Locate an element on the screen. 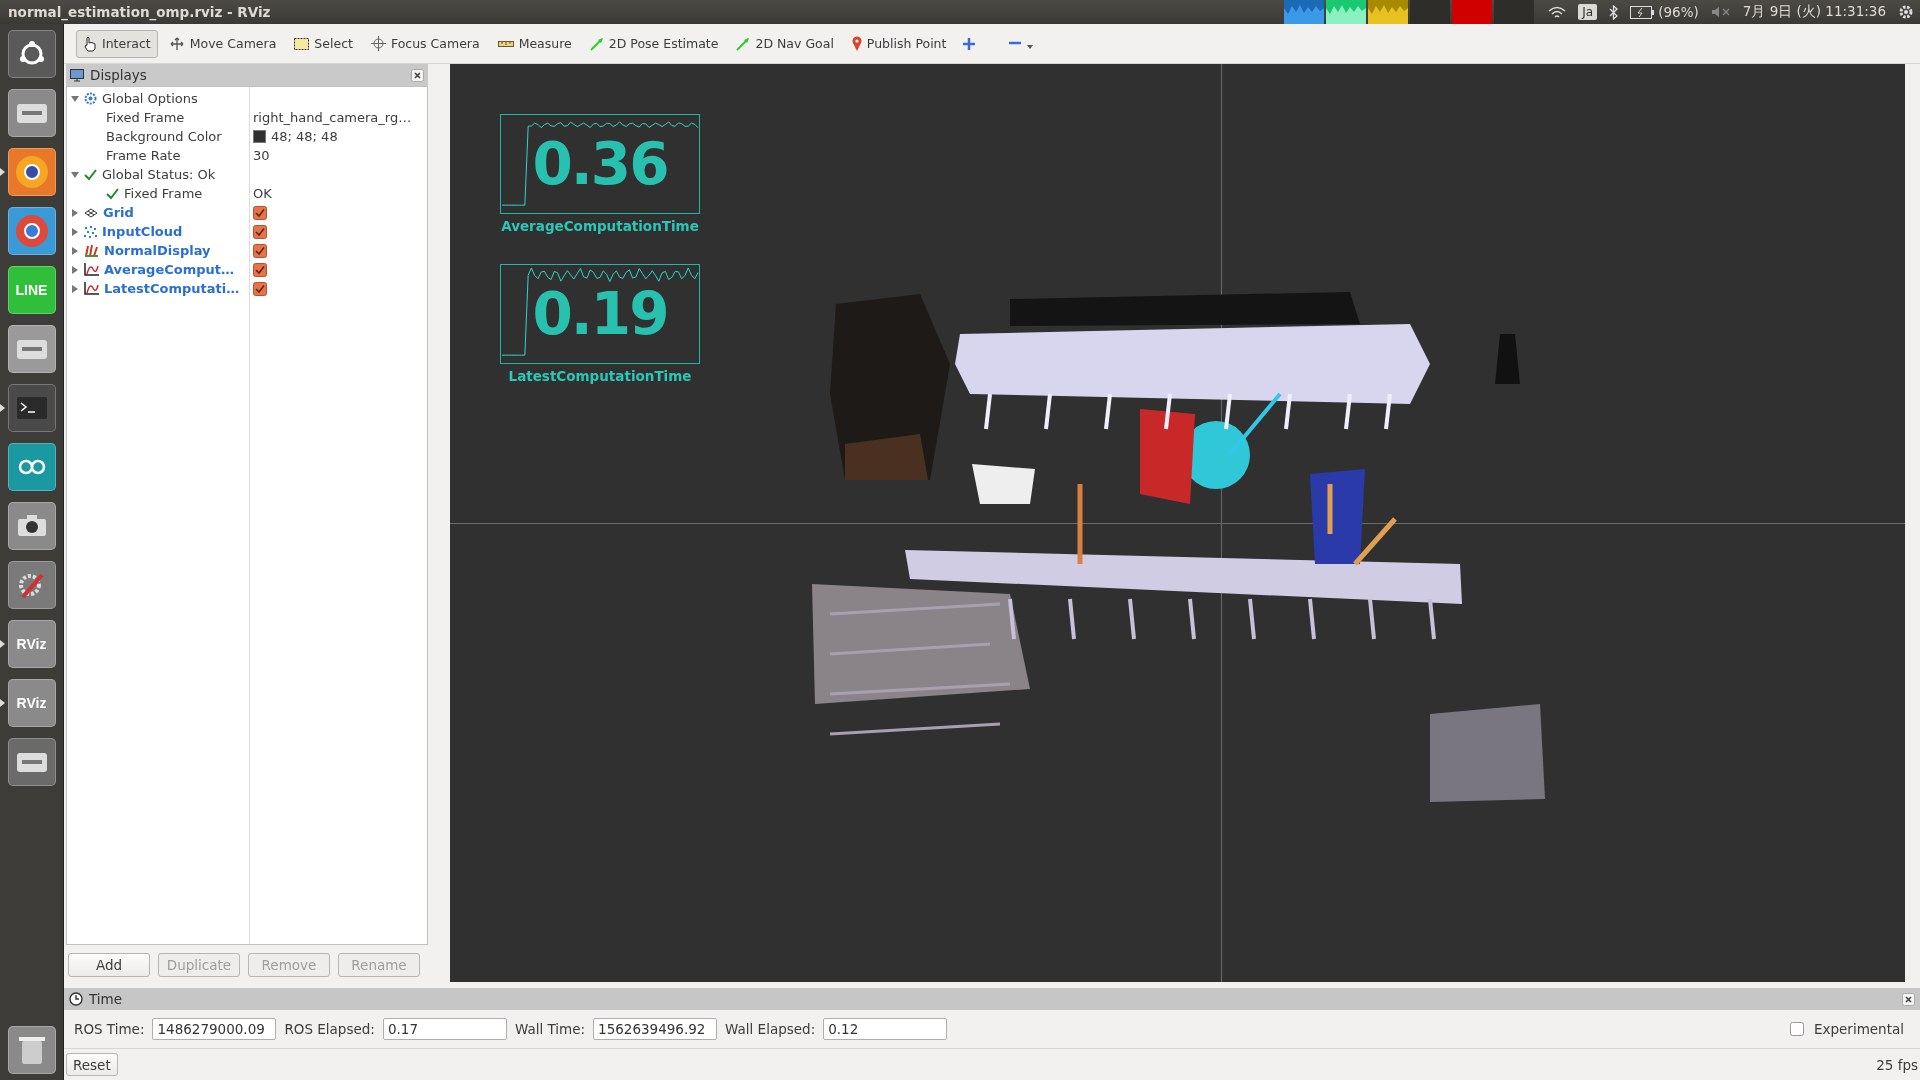 The width and height of the screenshot is (1920, 1080). muted-speaker-icon is located at coordinates (1720, 12).